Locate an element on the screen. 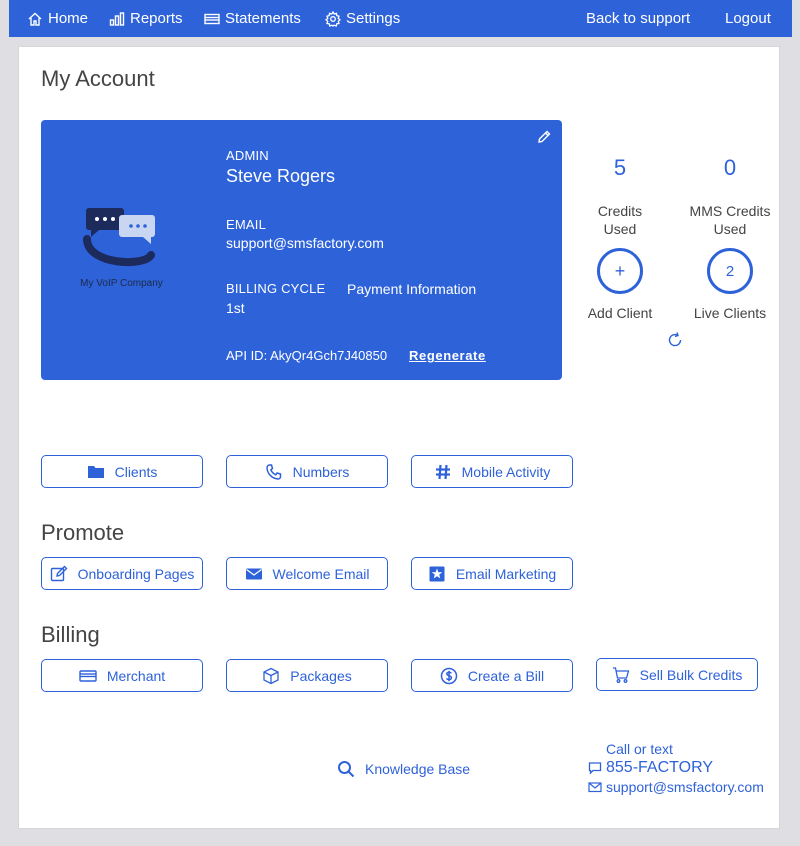  billing-cycle-label: BILLING CYCLE is located at coordinates (276, 288).